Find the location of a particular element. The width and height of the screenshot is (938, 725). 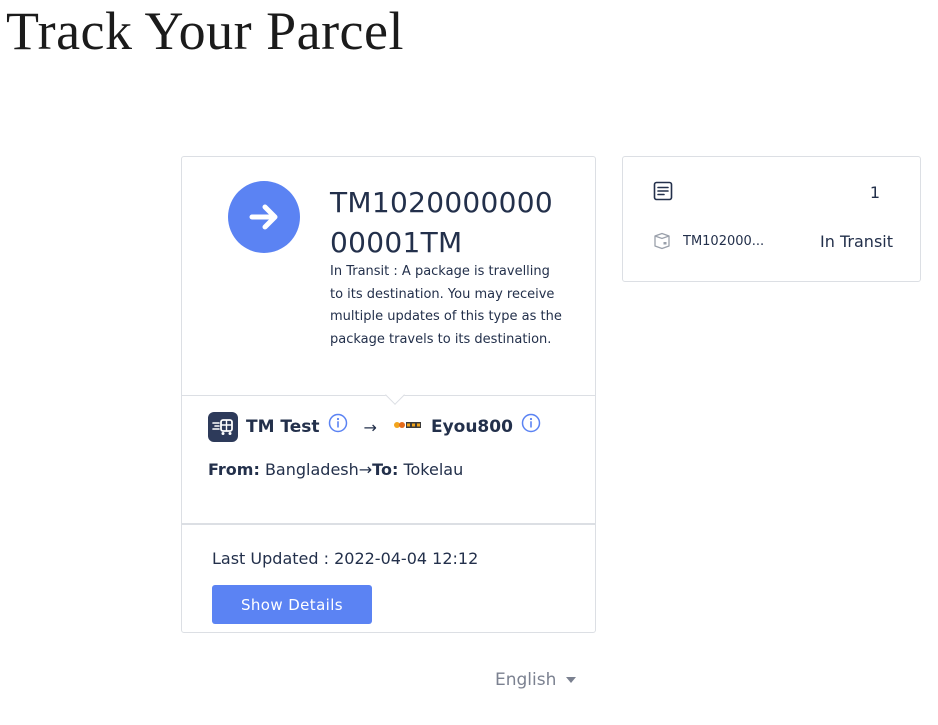

status-badge is located at coordinates (264, 217).